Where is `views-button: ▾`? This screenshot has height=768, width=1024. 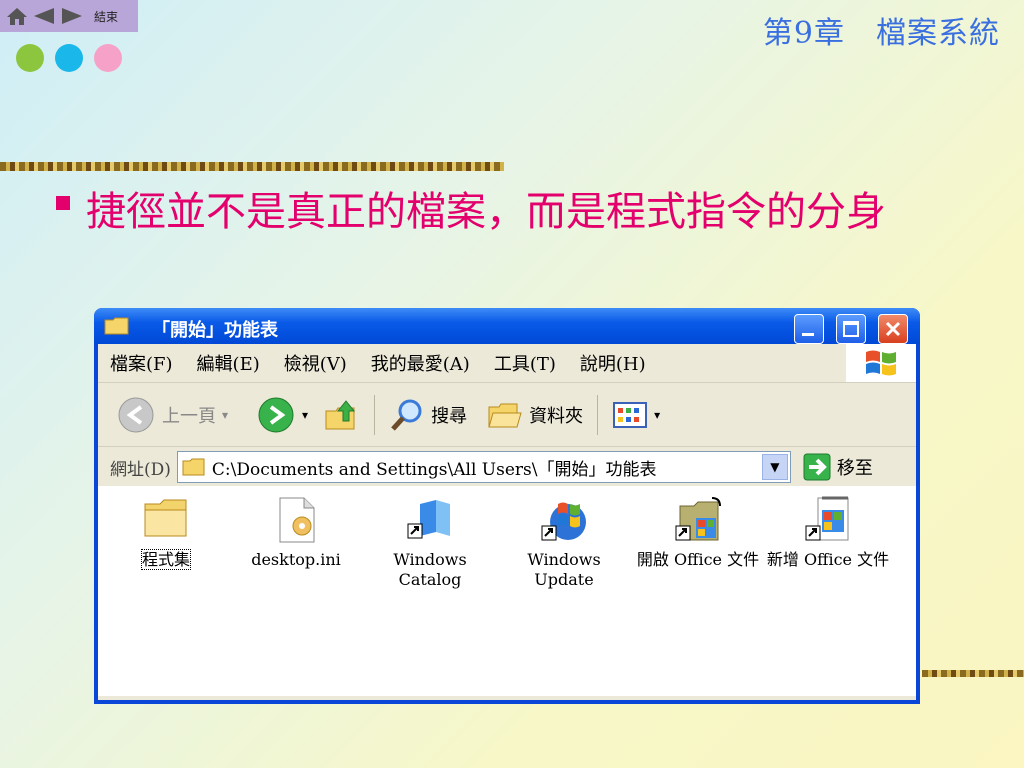 views-button: ▾ is located at coordinates (636, 415).